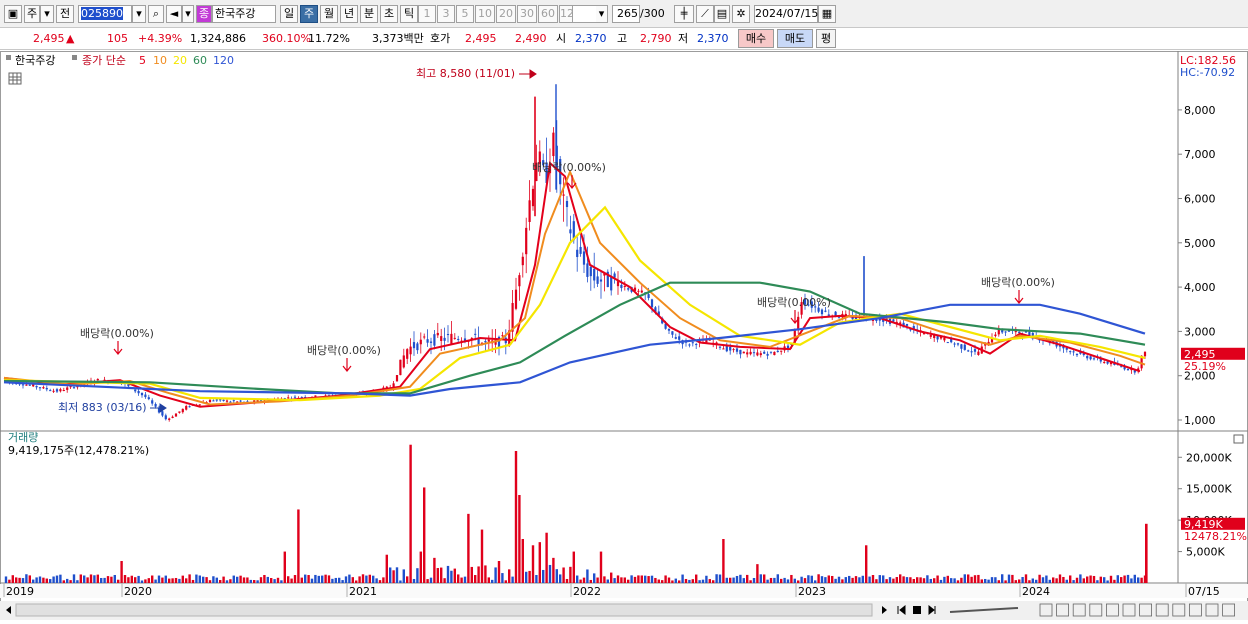  What do you see at coordinates (139, 14) in the screenshot?
I see `code-dropdown-icon: ▾` at bounding box center [139, 14].